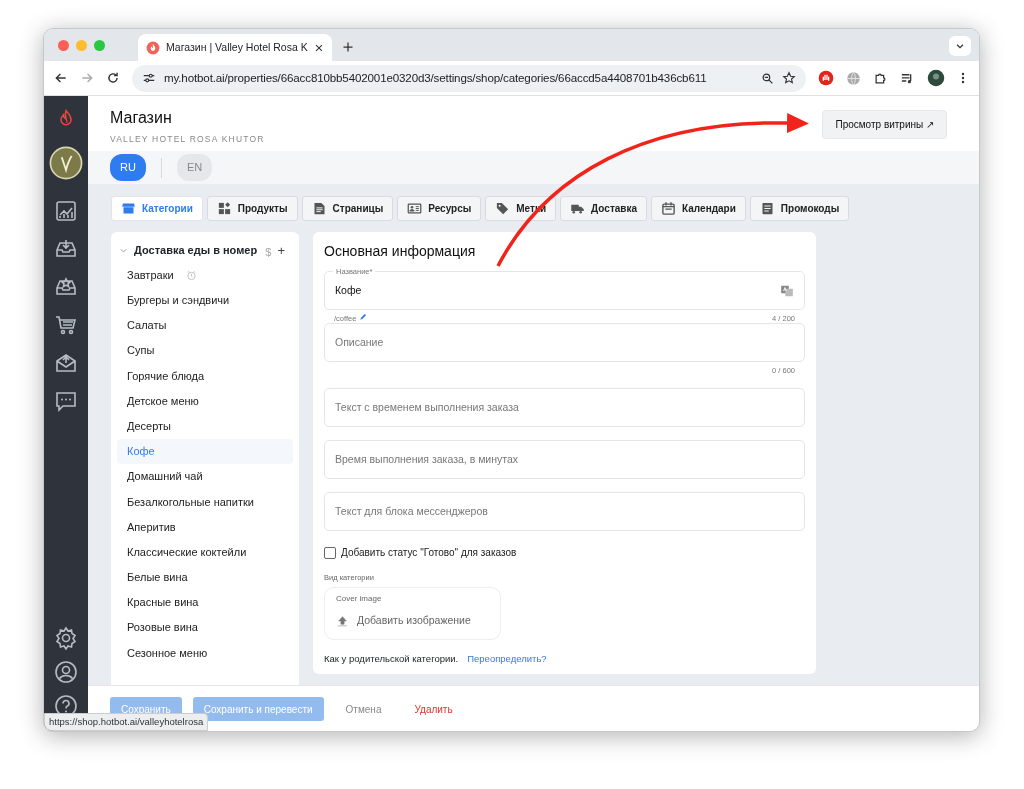 The width and height of the screenshot is (1024, 789). What do you see at coordinates (429, 553) in the screenshot?
I see `checkbox-label: Добавить статус "Готово" для заказов` at bounding box center [429, 553].